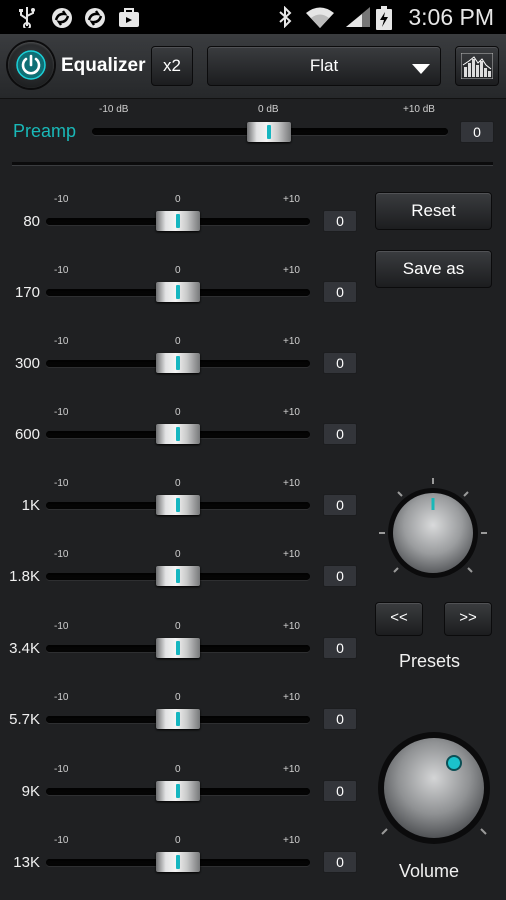  I want to click on chevron-down-icon, so click(421, 70).